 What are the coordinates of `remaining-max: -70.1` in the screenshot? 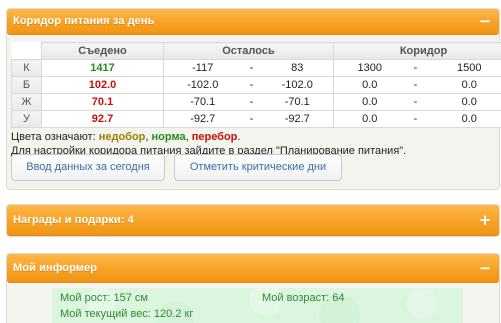 It's located at (297, 102).